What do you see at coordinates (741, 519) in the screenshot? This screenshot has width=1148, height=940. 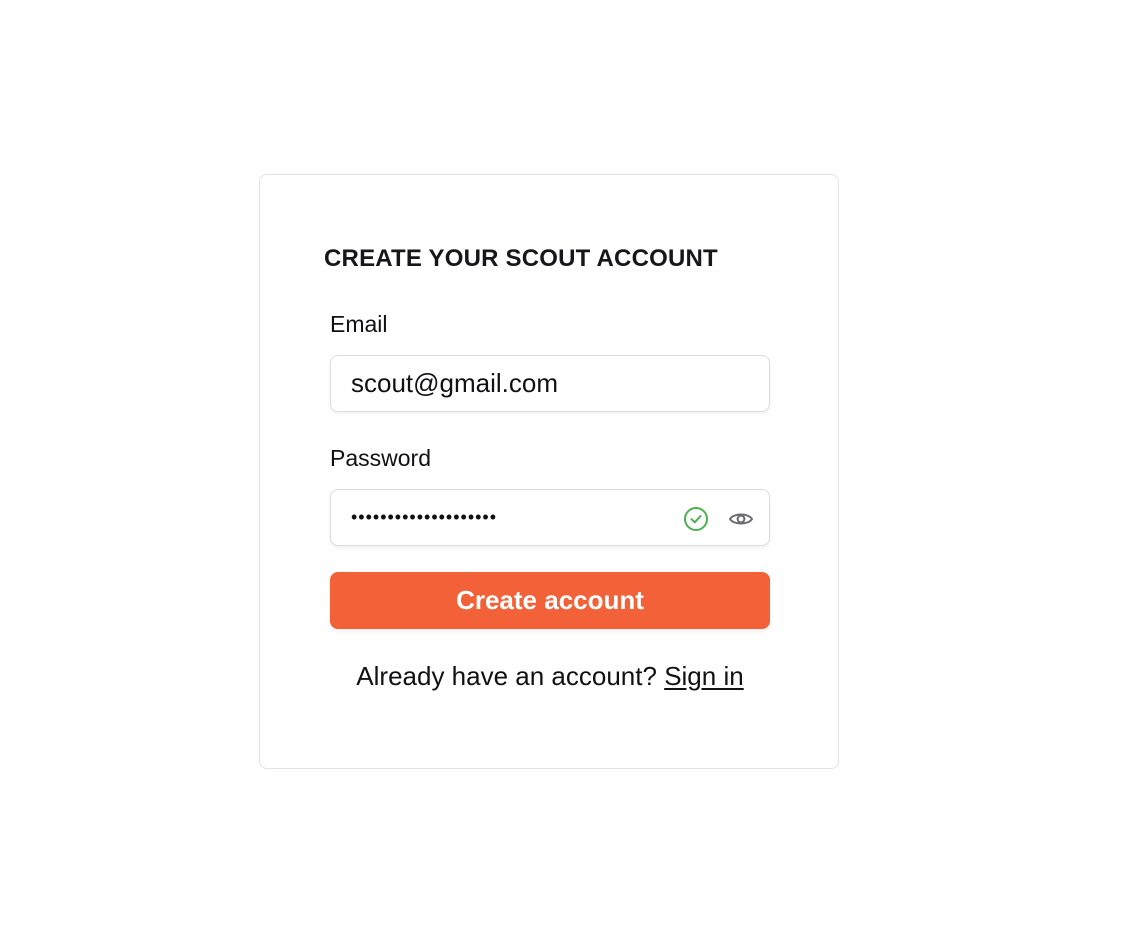 I see `eye-icon` at bounding box center [741, 519].